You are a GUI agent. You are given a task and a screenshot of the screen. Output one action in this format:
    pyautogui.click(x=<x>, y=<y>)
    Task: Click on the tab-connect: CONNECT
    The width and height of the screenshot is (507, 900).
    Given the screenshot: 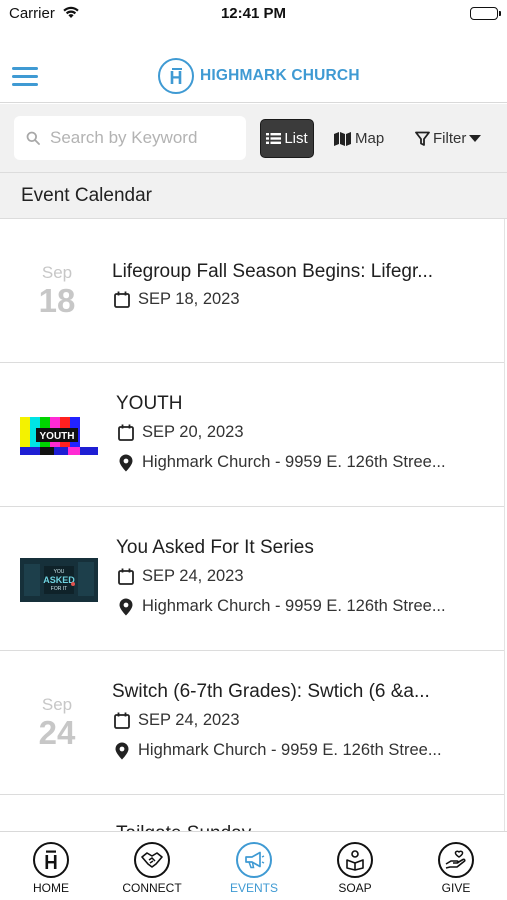 What is the action you would take?
    pyautogui.click(x=152, y=868)
    